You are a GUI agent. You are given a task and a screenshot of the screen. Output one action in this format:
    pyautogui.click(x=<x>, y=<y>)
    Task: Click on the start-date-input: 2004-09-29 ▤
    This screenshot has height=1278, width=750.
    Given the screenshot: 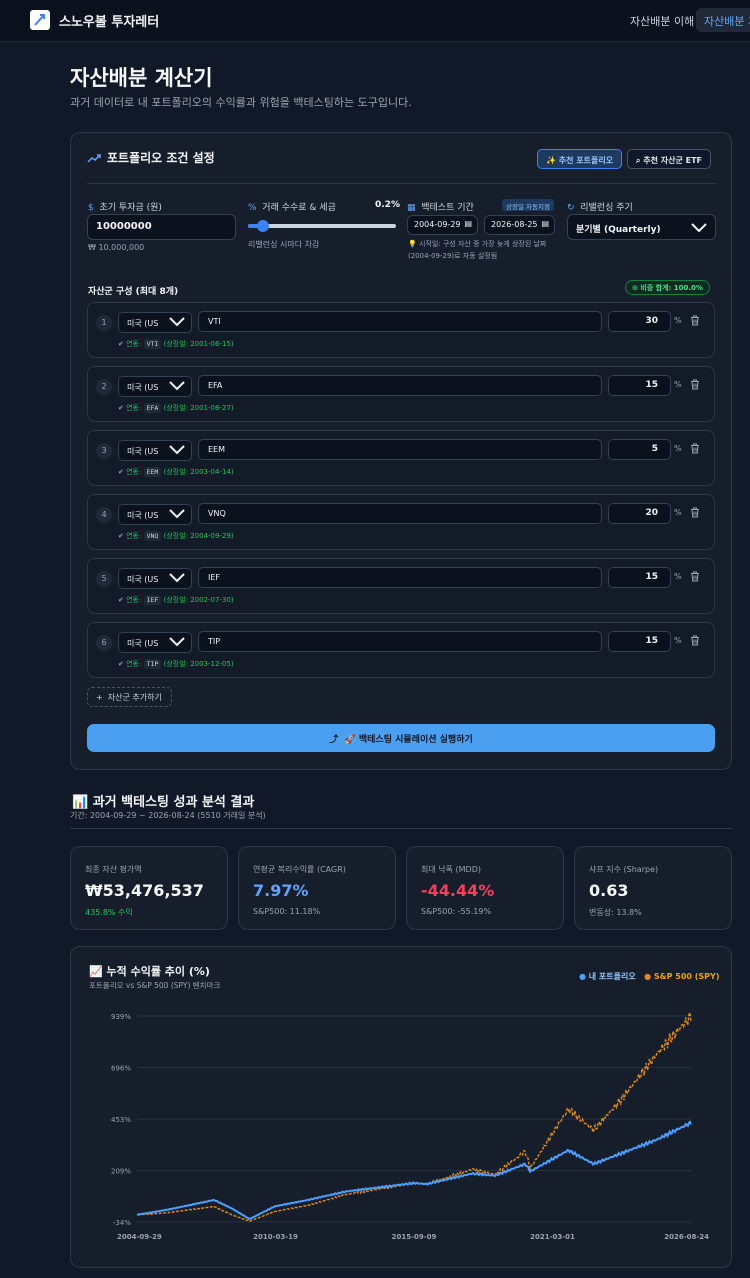 What is the action you would take?
    pyautogui.click(x=442, y=225)
    